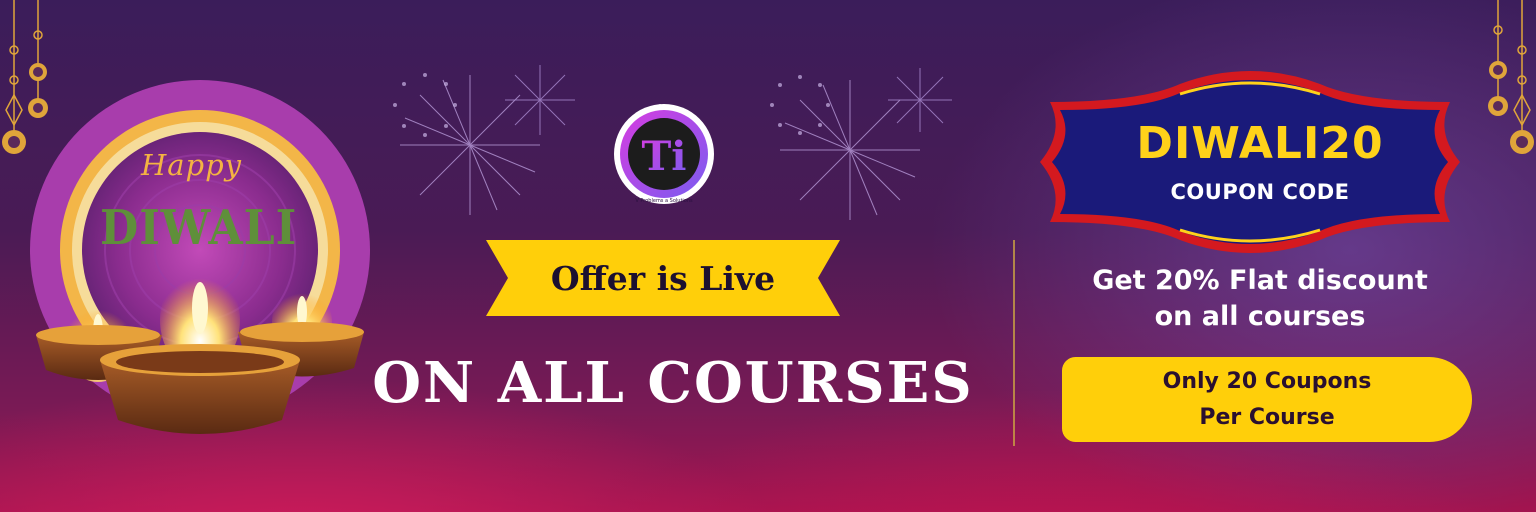 The height and width of the screenshot is (512, 1536). Describe the element at coordinates (1260, 316) in the screenshot. I see `discount-line-2: on all courses` at that location.